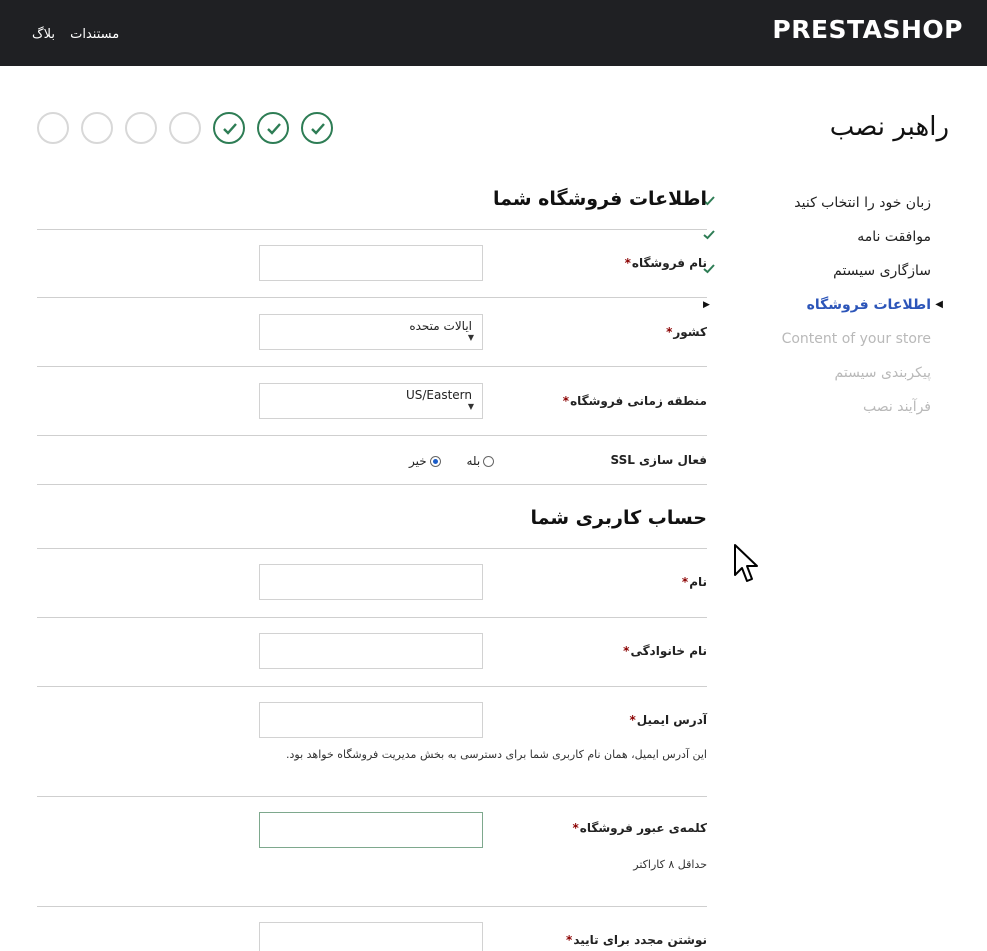 The height and width of the screenshot is (951, 987). What do you see at coordinates (371, 720) in the screenshot?
I see `email-input` at bounding box center [371, 720].